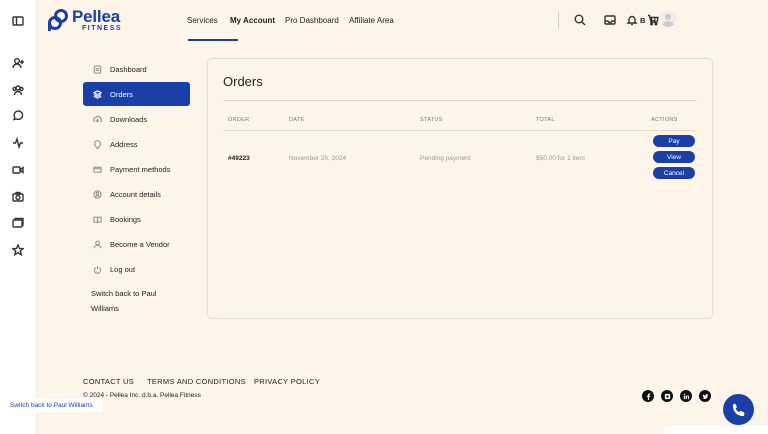 The height and width of the screenshot is (434, 768). Describe the element at coordinates (97, 169) in the screenshot. I see `card-icon` at that location.